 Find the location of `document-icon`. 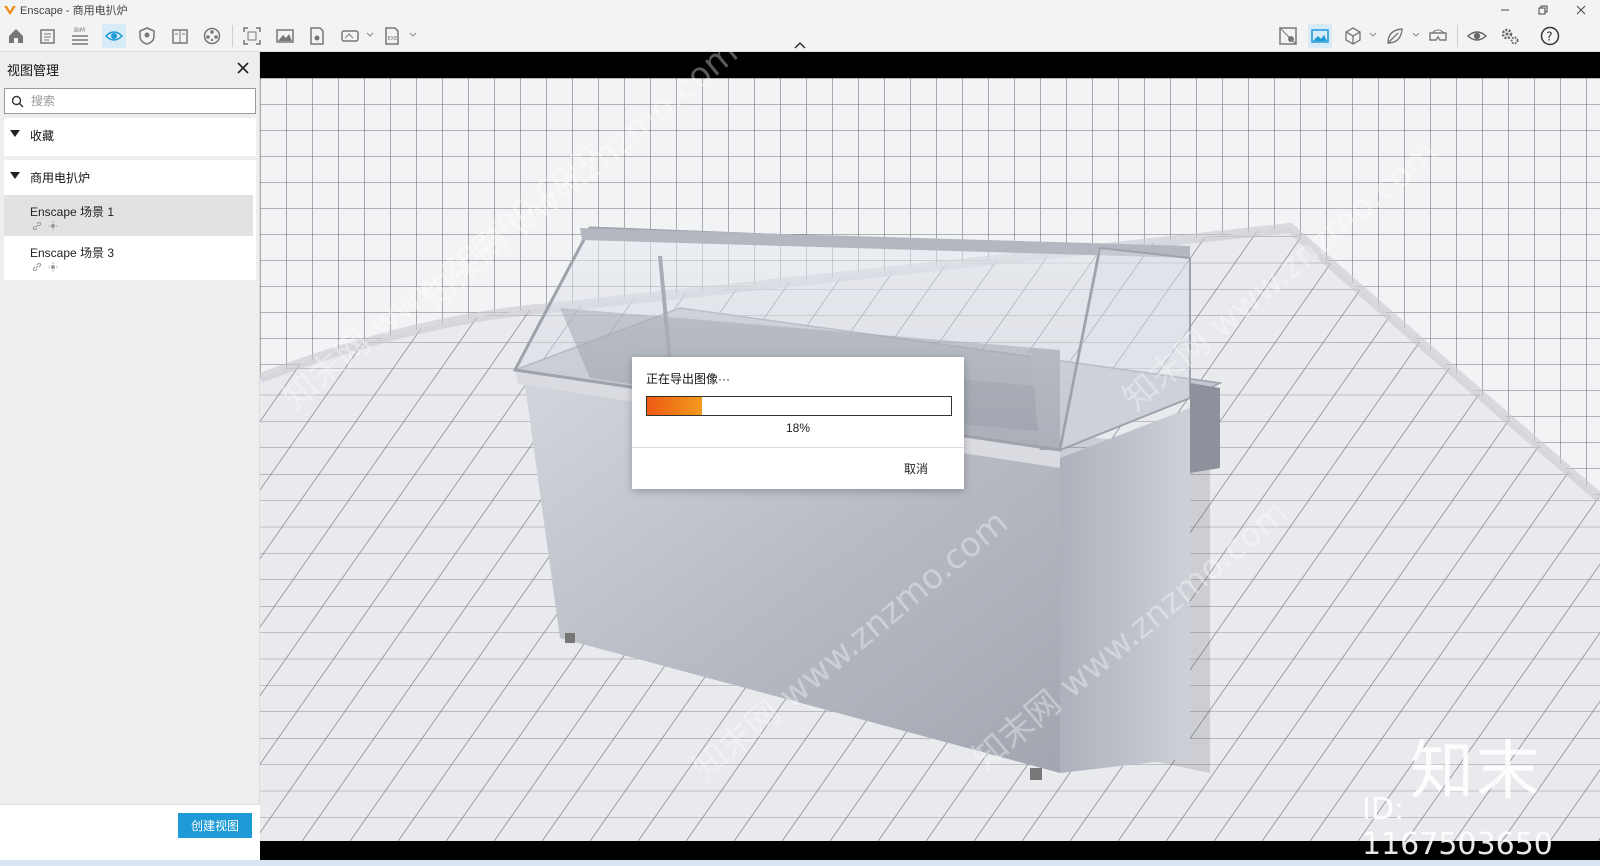

document-icon is located at coordinates (47, 36).